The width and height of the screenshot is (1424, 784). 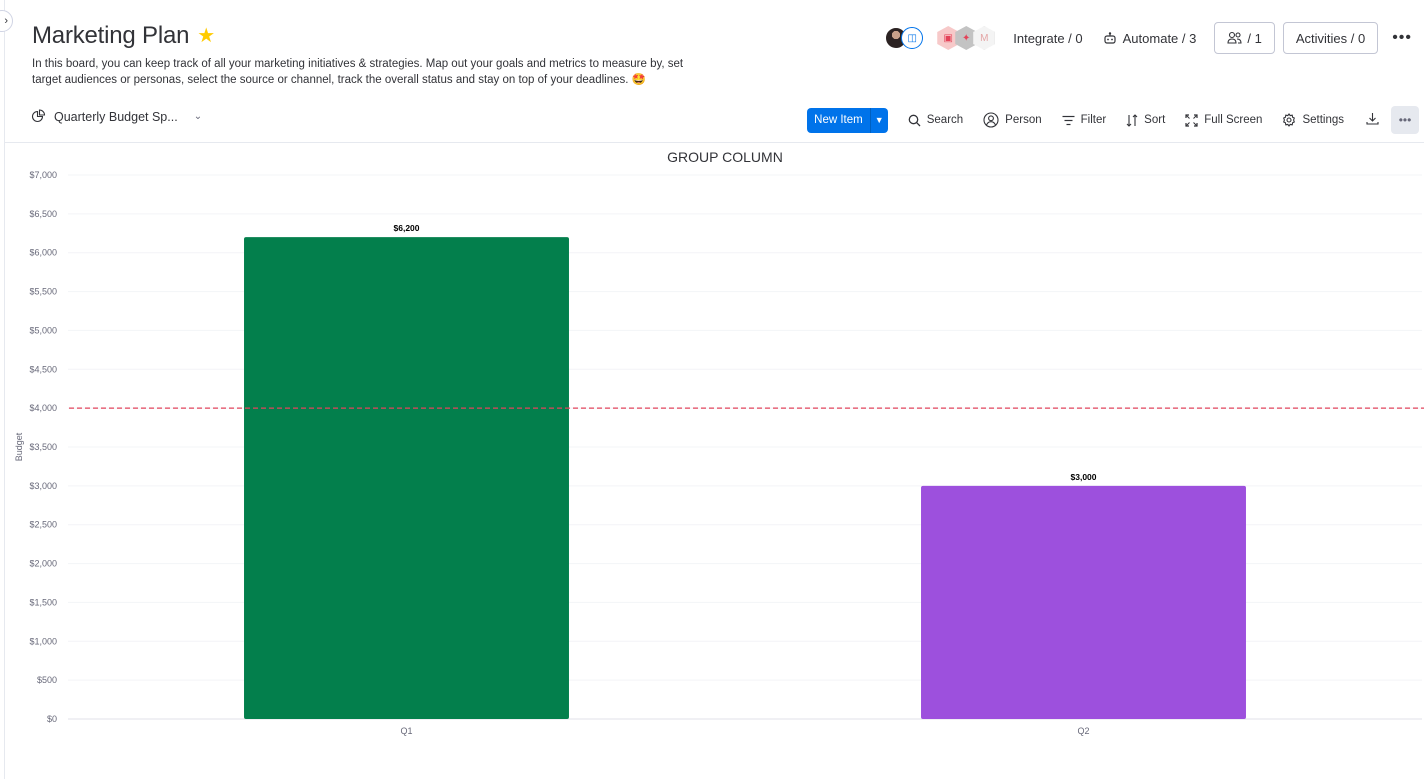 I want to click on person-label: Person, so click(x=1023, y=120).